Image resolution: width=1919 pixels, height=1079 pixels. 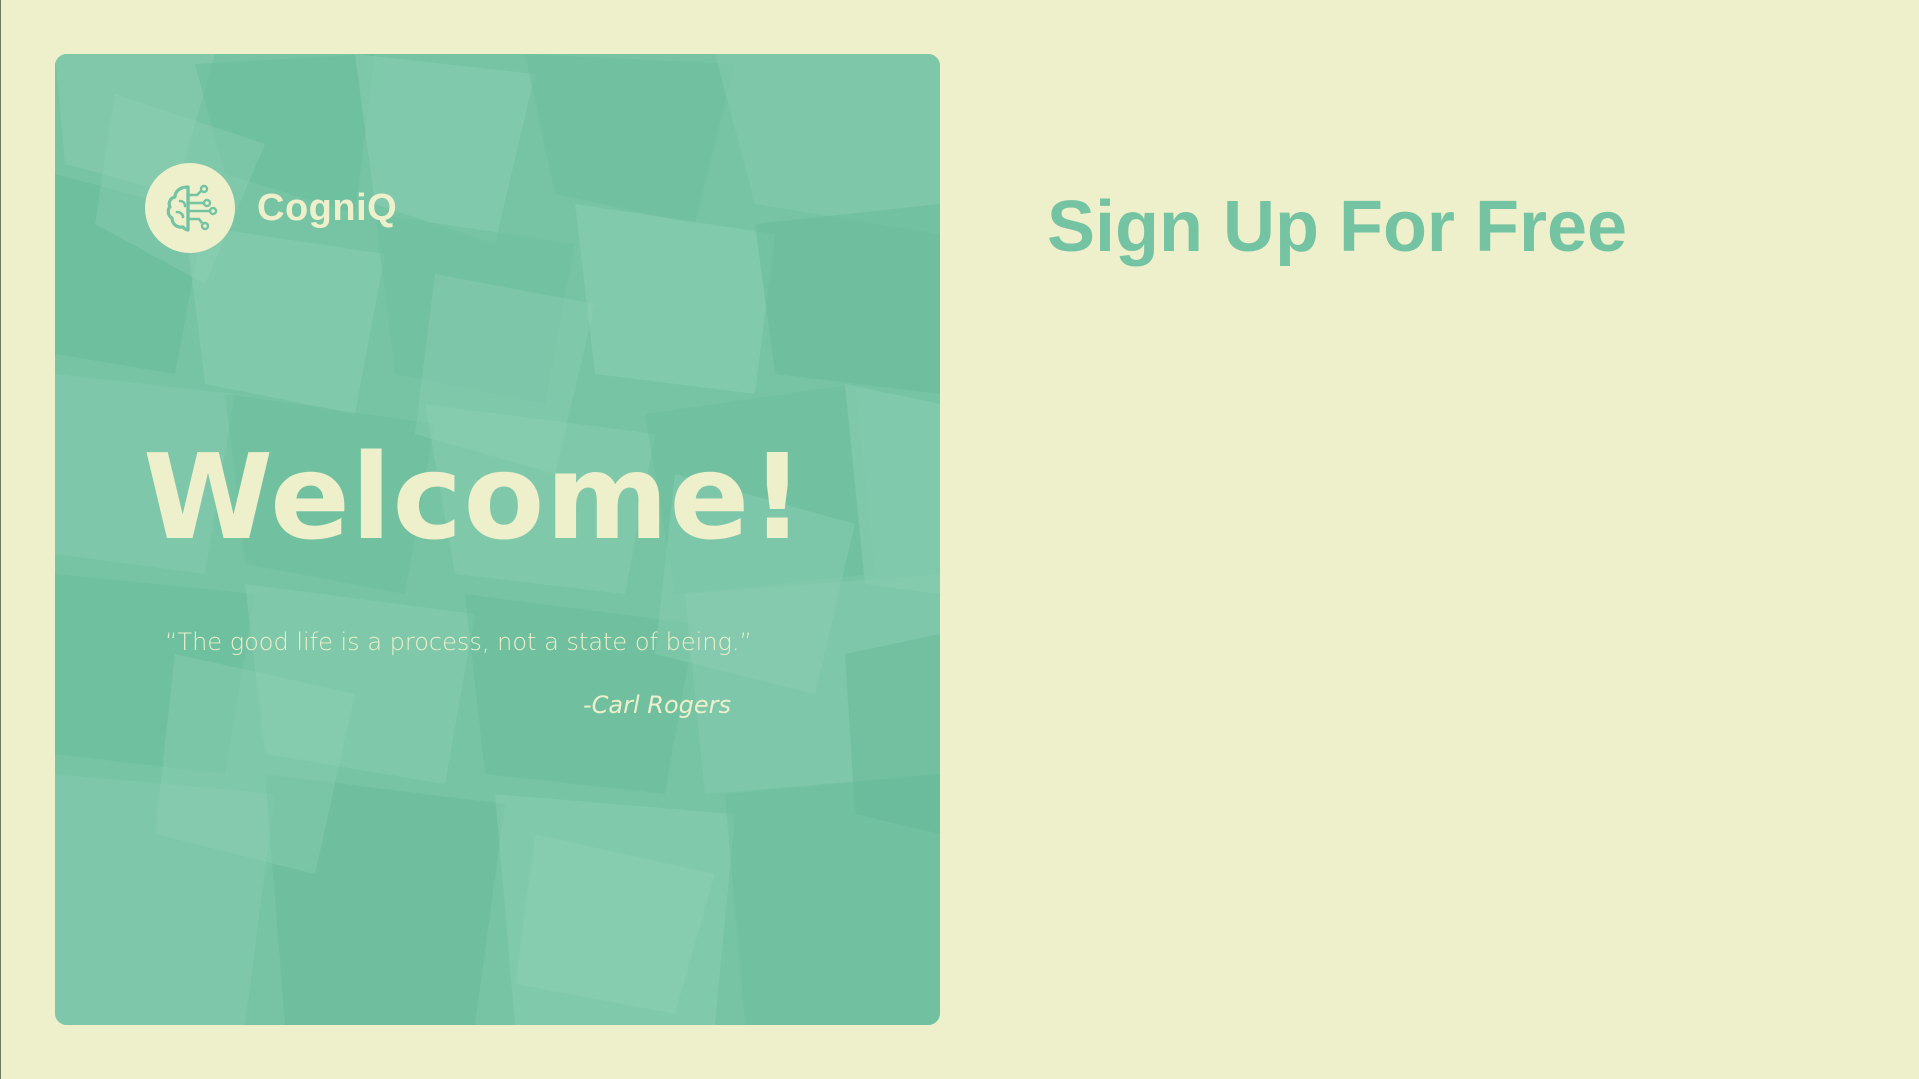 I want to click on signup-title: Sign Up For Free, so click(x=1337, y=227).